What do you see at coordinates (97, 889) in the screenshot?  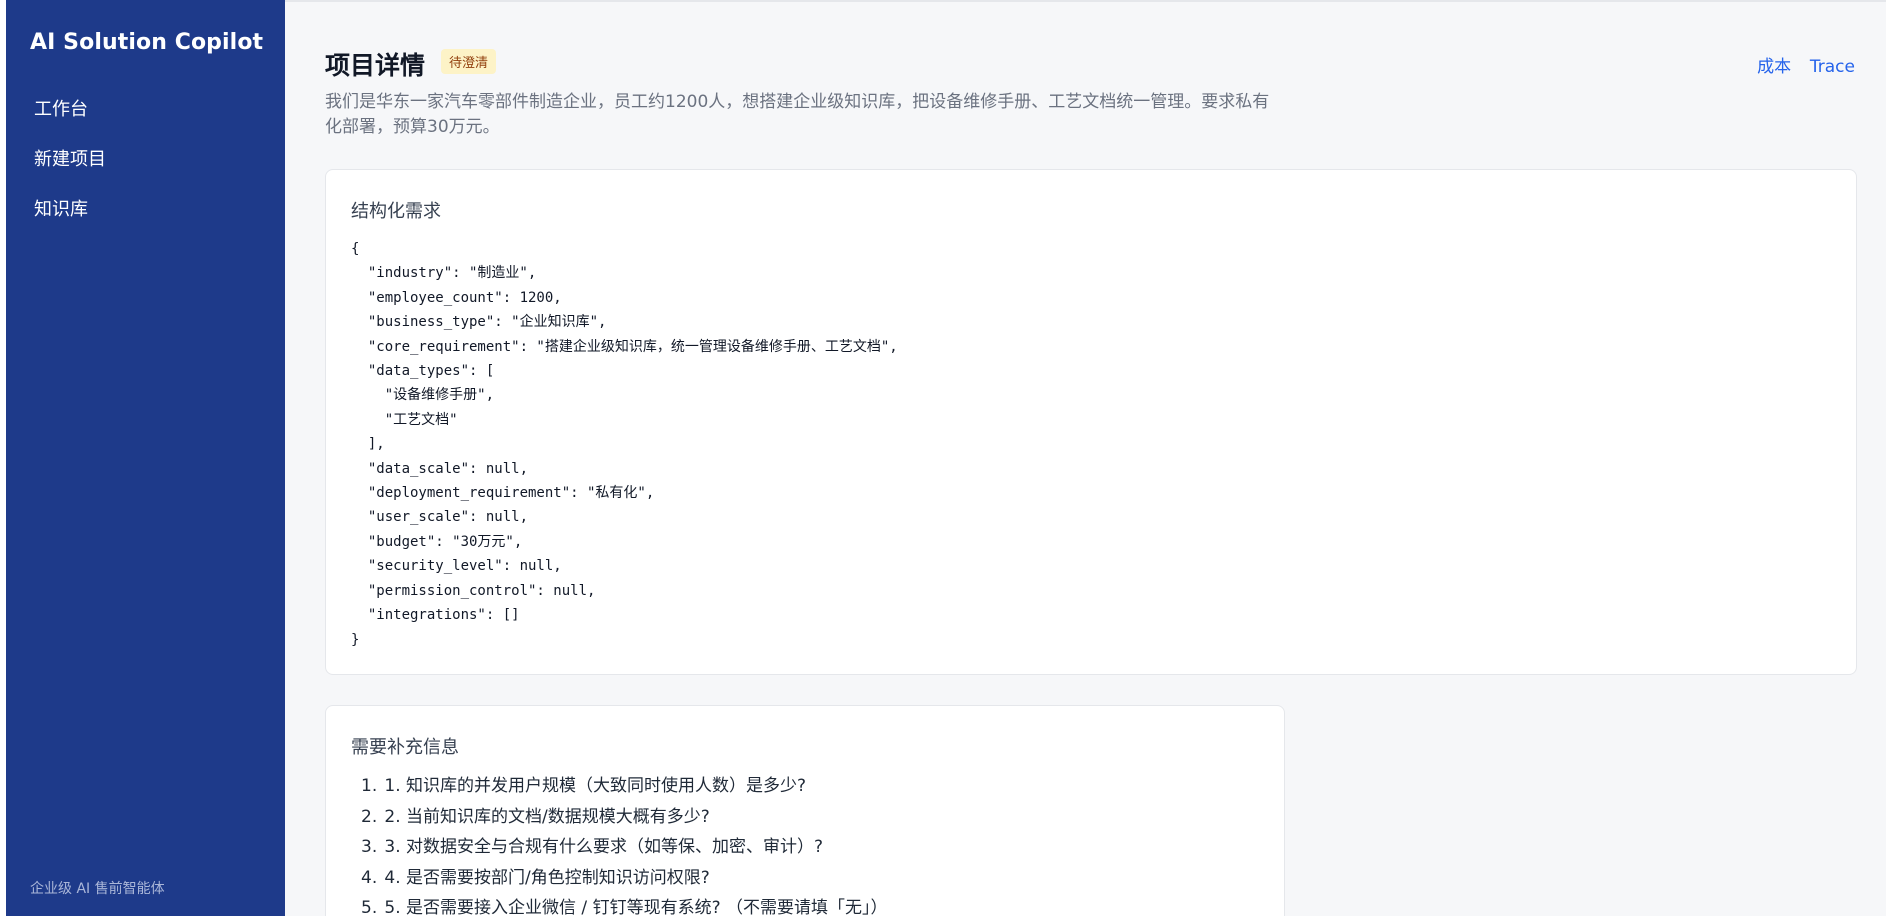 I see `sidebar-footer: 企业级 AI 售前智能体` at bounding box center [97, 889].